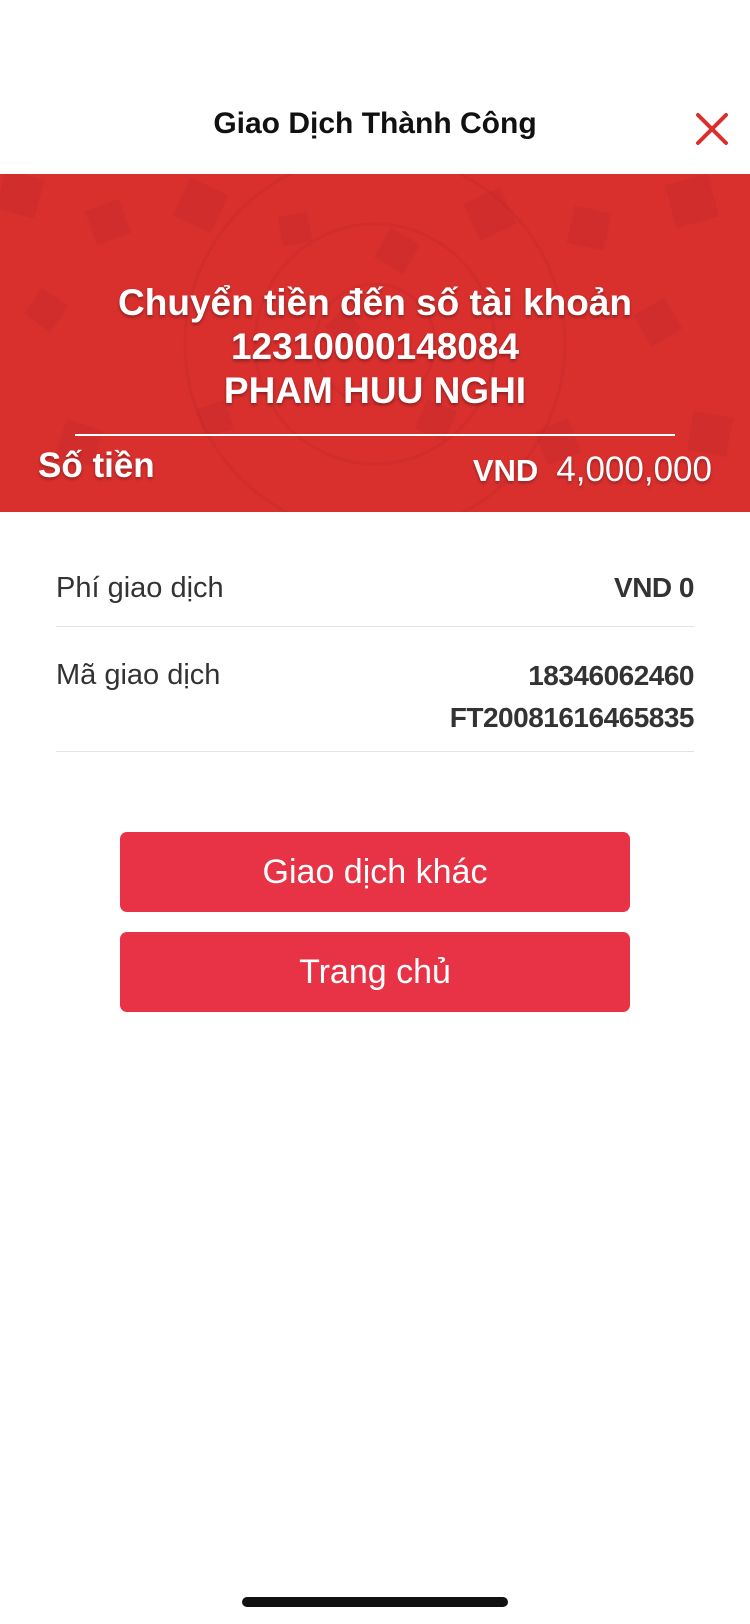  I want to click on amount-value: VND 4,000,000, so click(592, 470).